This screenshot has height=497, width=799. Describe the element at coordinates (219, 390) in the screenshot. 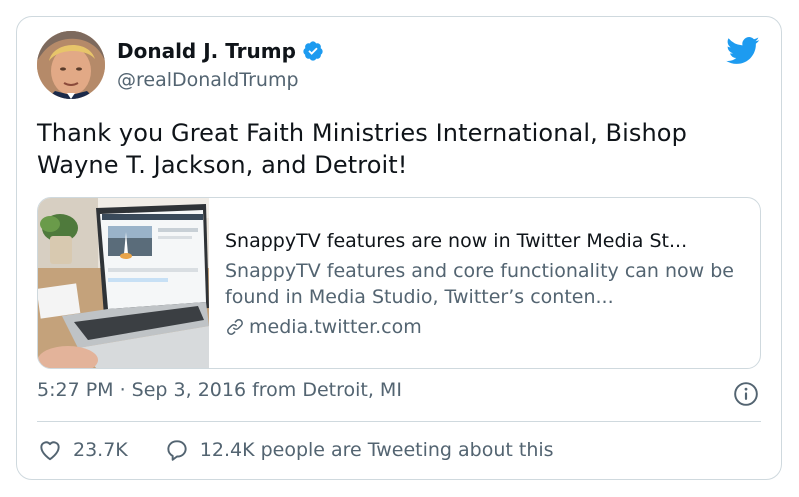

I see `tweet-timestamp: 5:27 PM · Sep 3, 2016 from Detroit, MI` at that location.